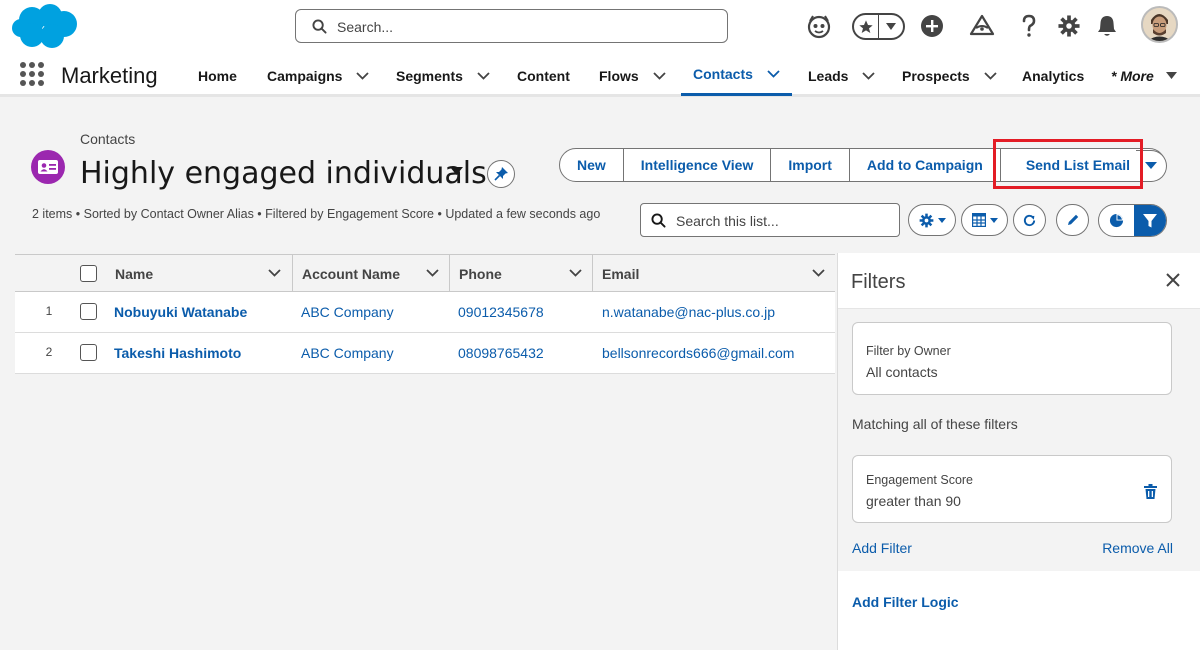 This screenshot has width=1200, height=650. Describe the element at coordinates (198, 273) in the screenshot. I see `column-header-name: Name` at that location.